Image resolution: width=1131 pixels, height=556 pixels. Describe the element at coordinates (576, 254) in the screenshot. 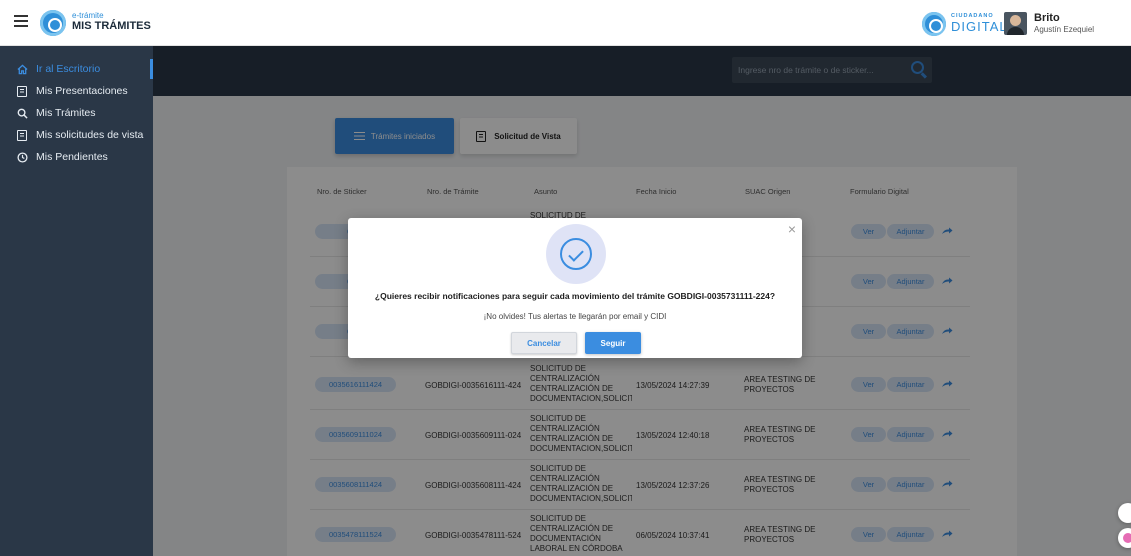

I see `check-circle-icon` at that location.